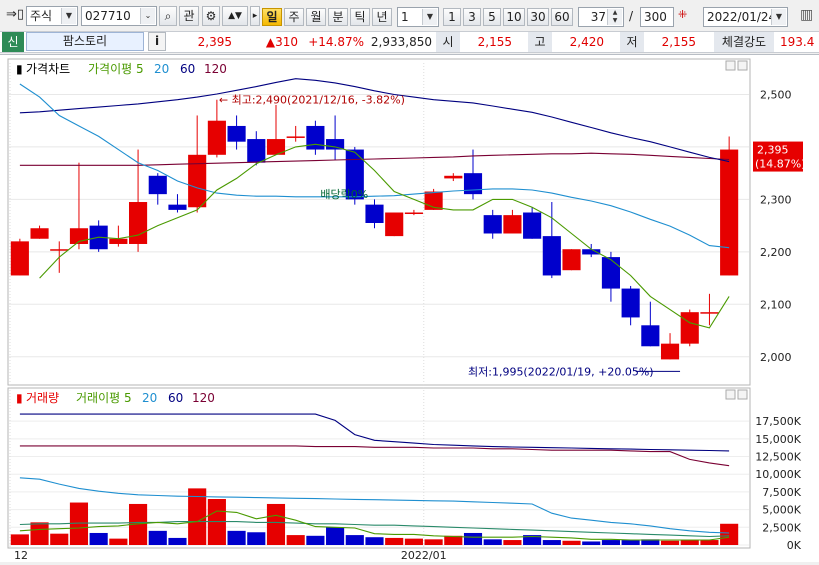 This screenshot has width=819, height=565. Describe the element at coordinates (778, 474) in the screenshot. I see `volume-tick-label: 10,000K` at that location.